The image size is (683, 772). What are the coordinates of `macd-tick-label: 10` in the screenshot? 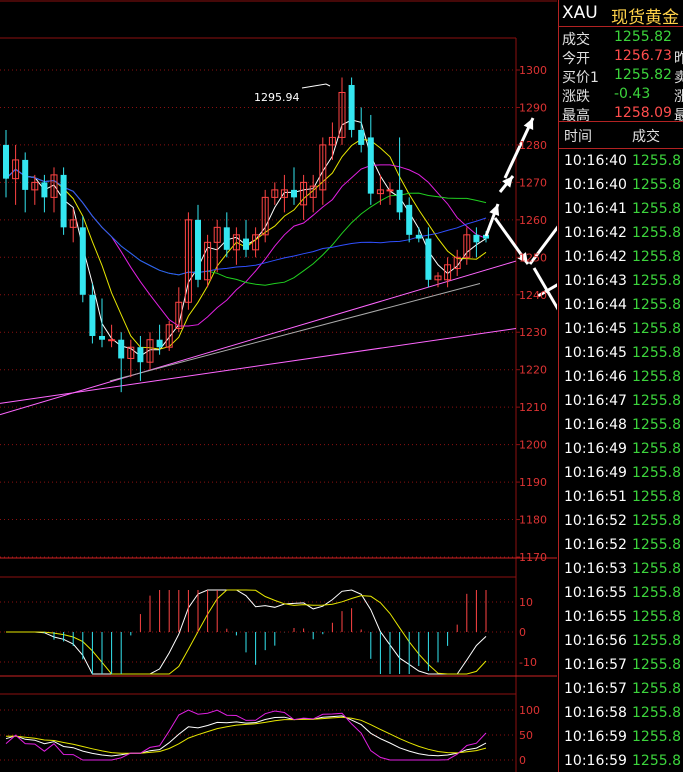 It's located at (526, 602).